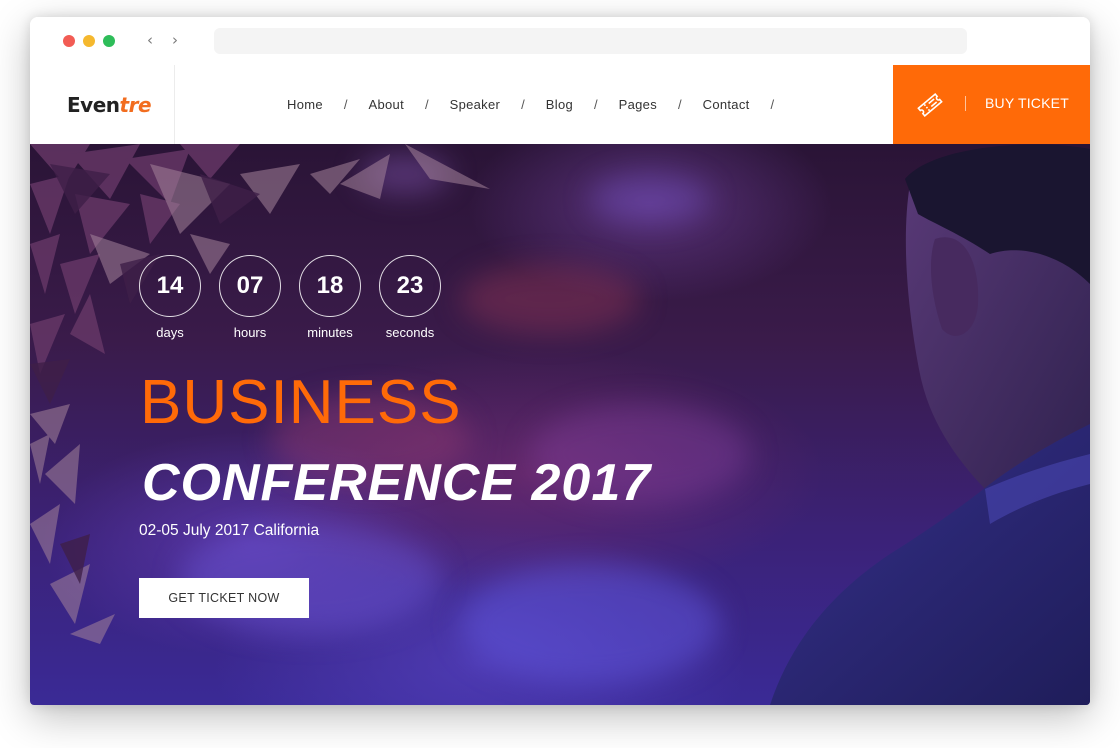  I want to click on logo-text-accent: tre, so click(135, 105).